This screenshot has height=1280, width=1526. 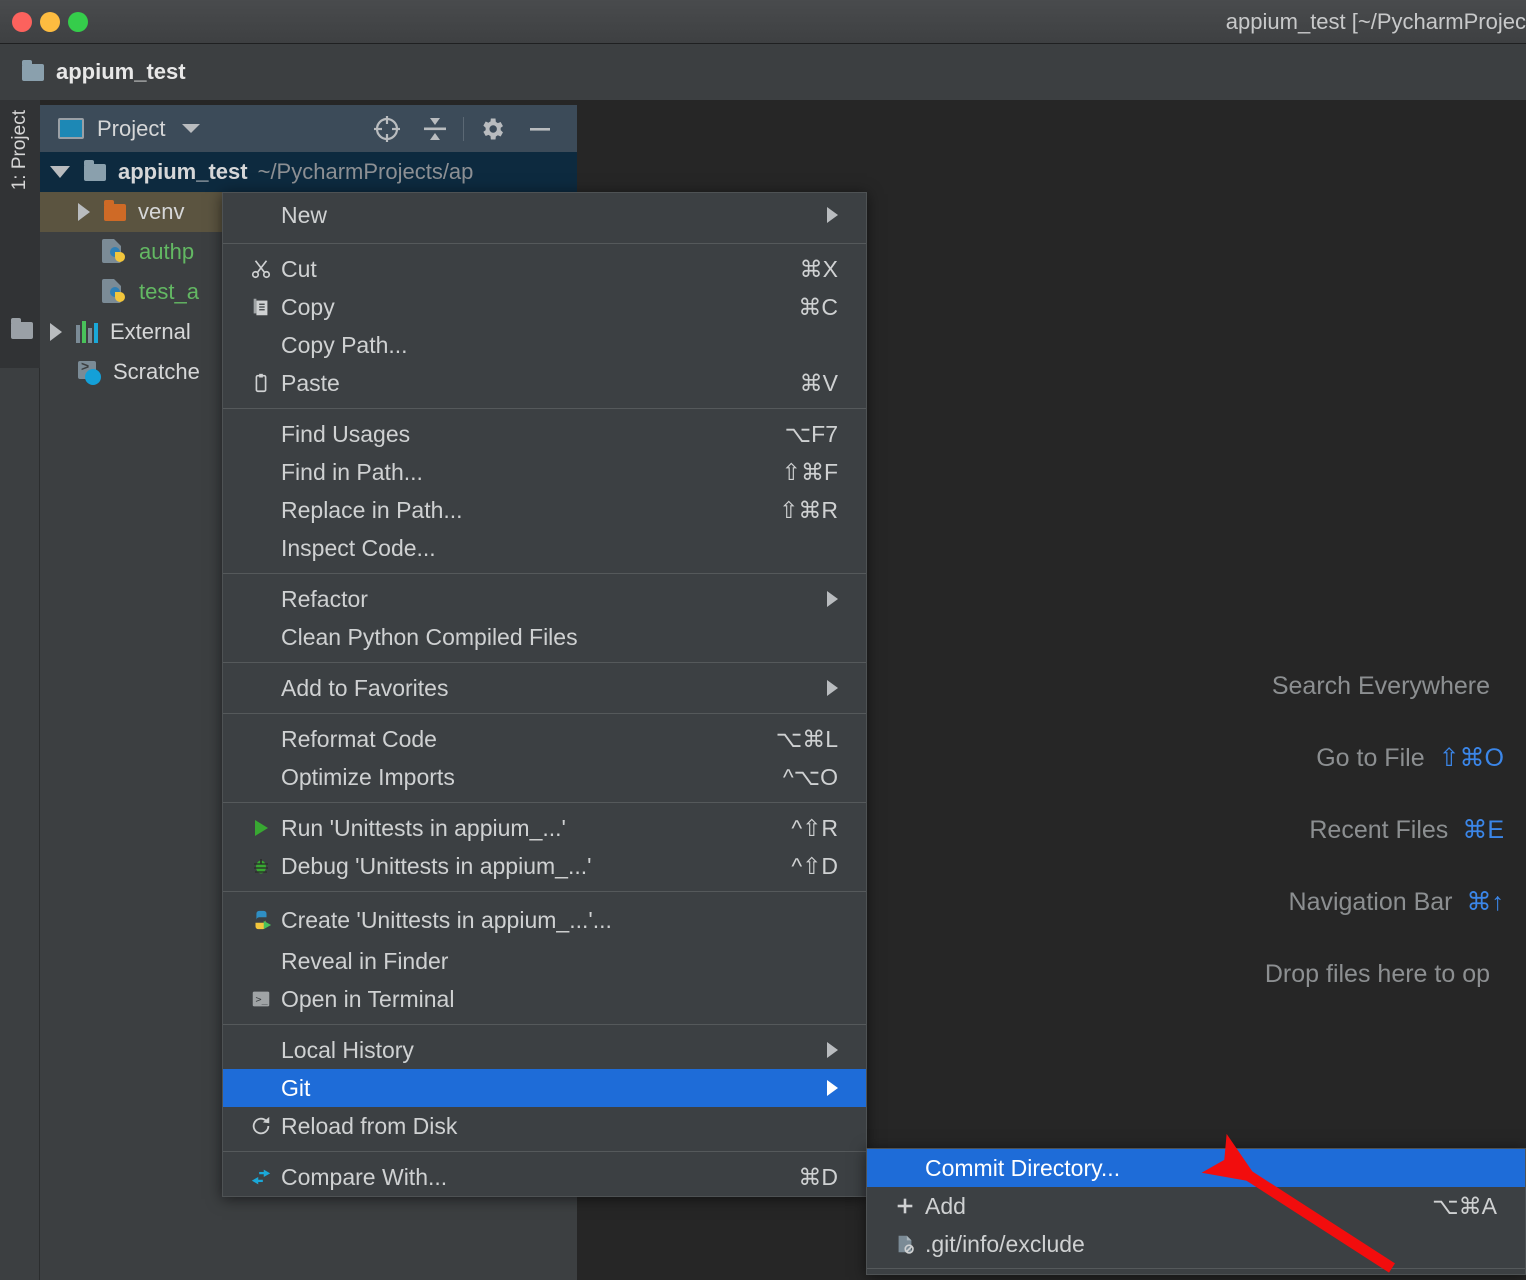 I want to click on menu-item-clean-python-compiled-files: Clean Python Compiled Files, so click(x=544, y=637).